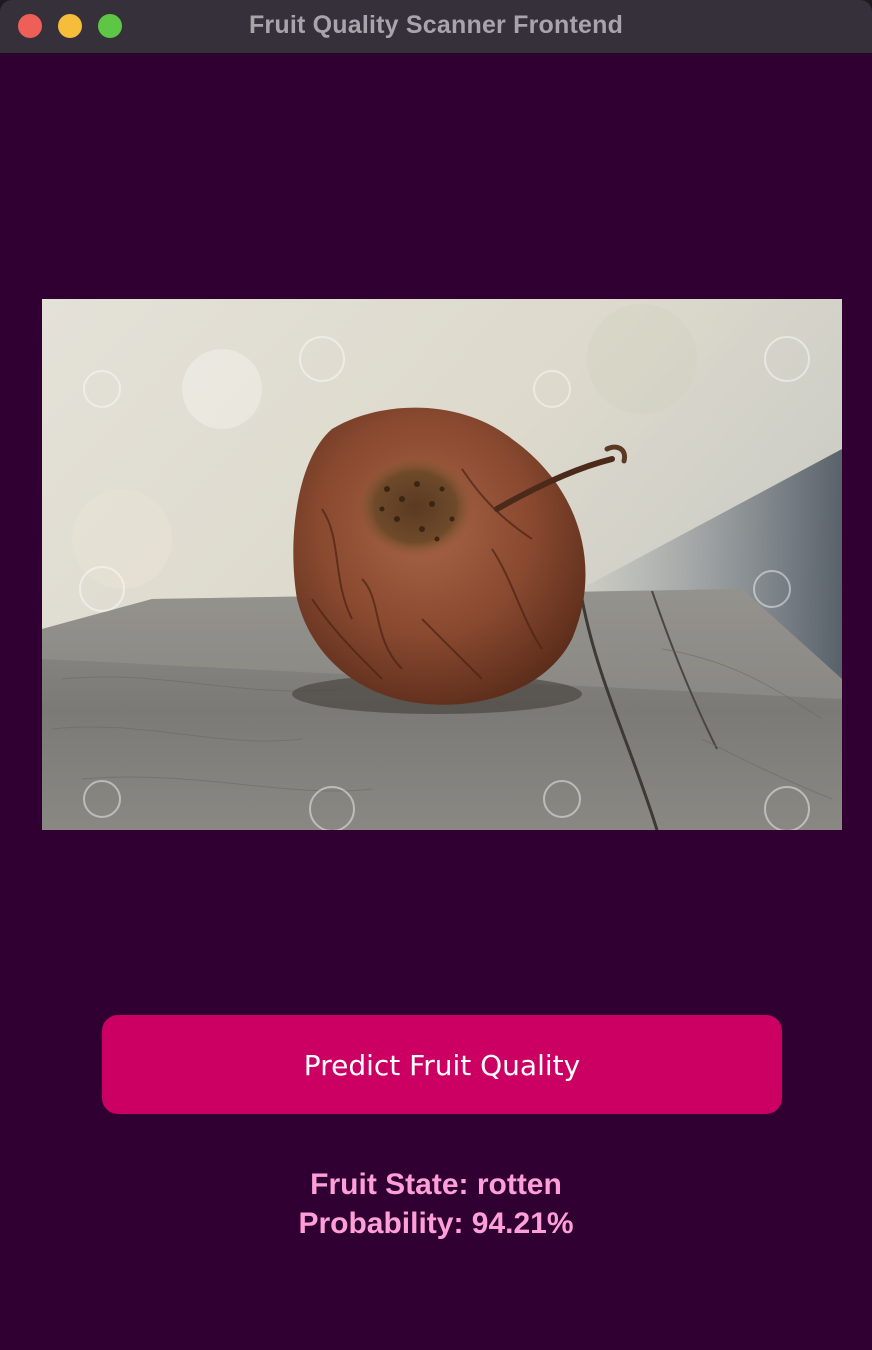 The width and height of the screenshot is (872, 1350). Describe the element at coordinates (436, 1184) in the screenshot. I see `fruit-state-label: Fruit State: rotten` at that location.